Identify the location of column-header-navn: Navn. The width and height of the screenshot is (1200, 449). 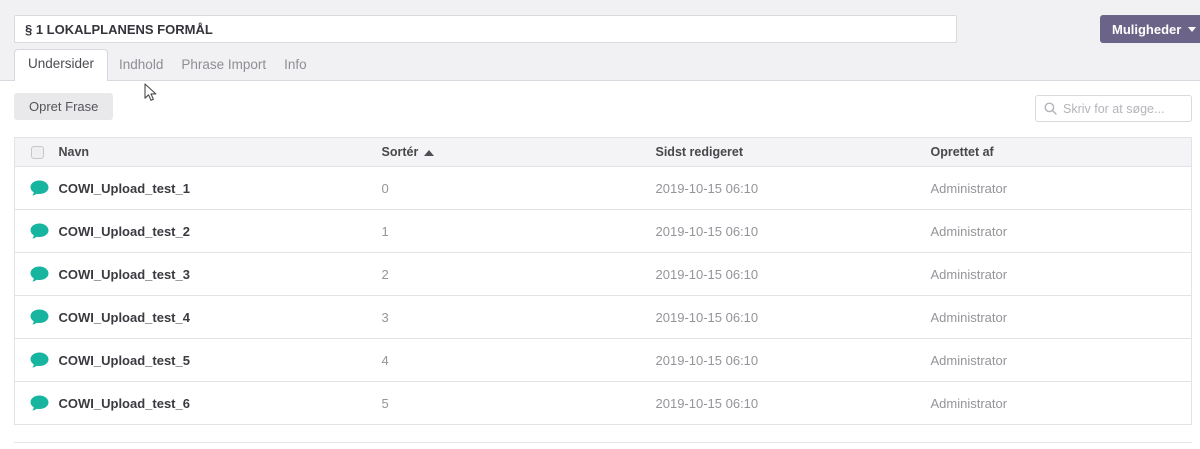
(220, 152).